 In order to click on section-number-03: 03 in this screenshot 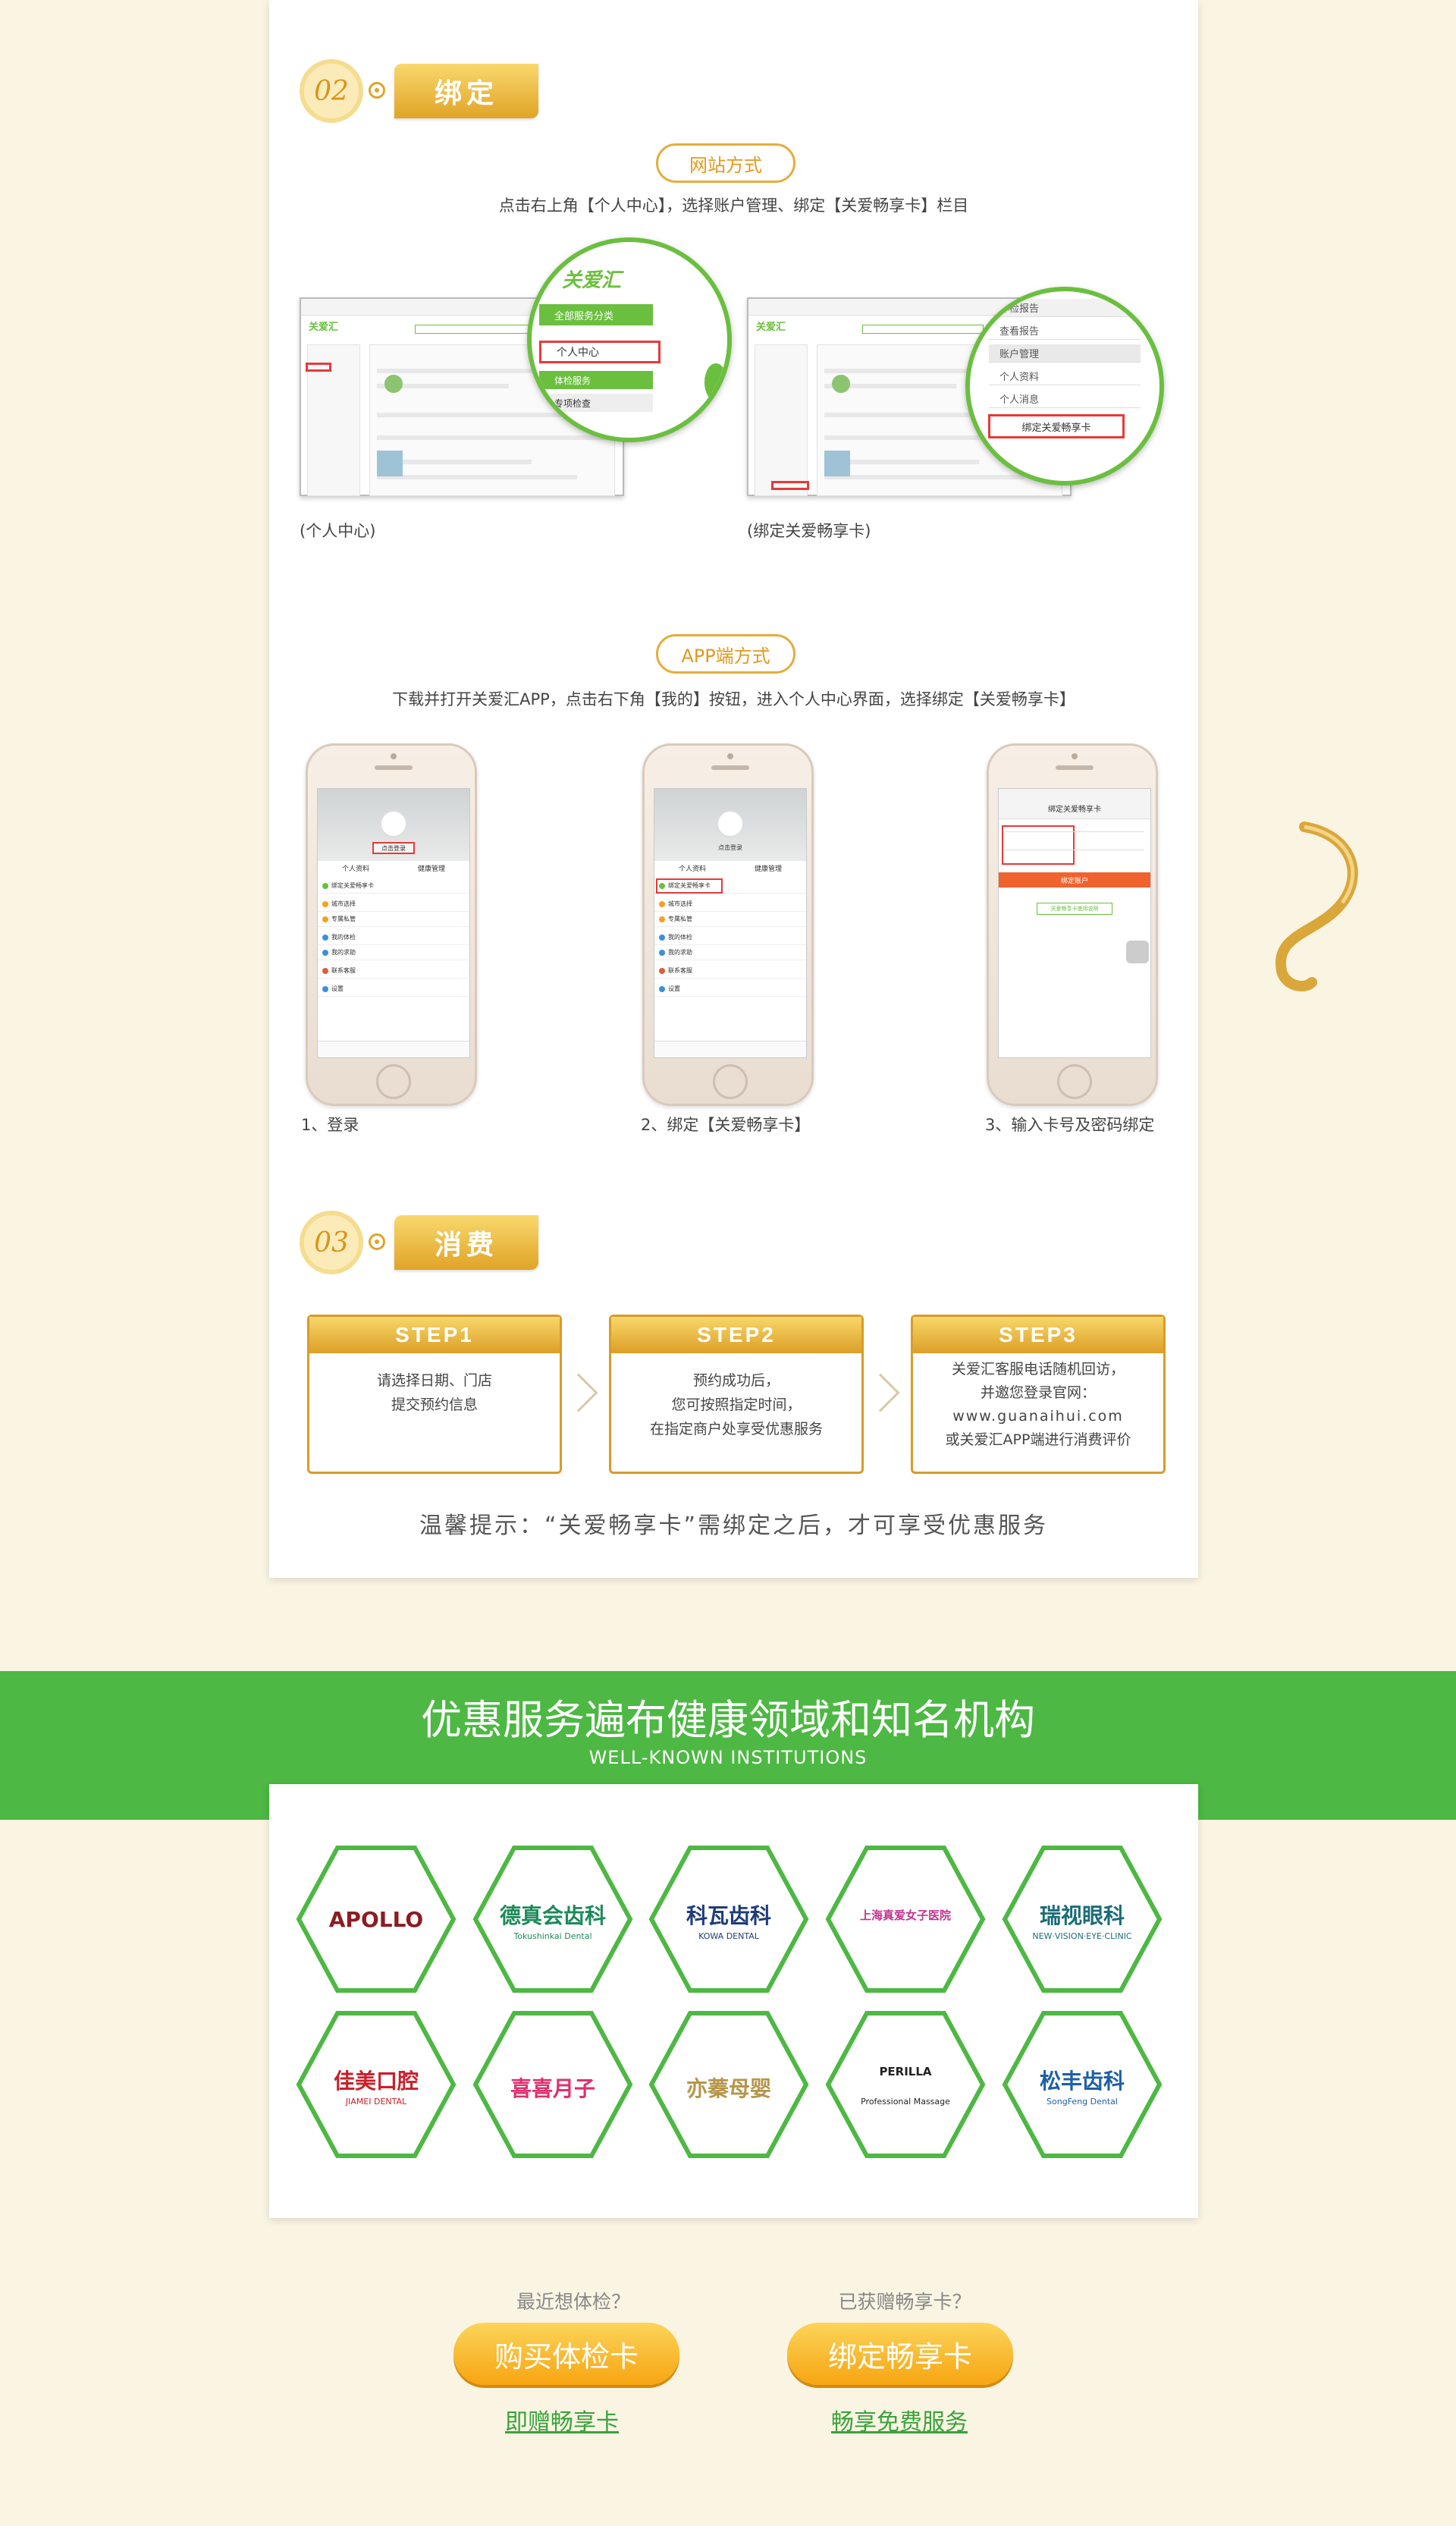, I will do `click(331, 1242)`.